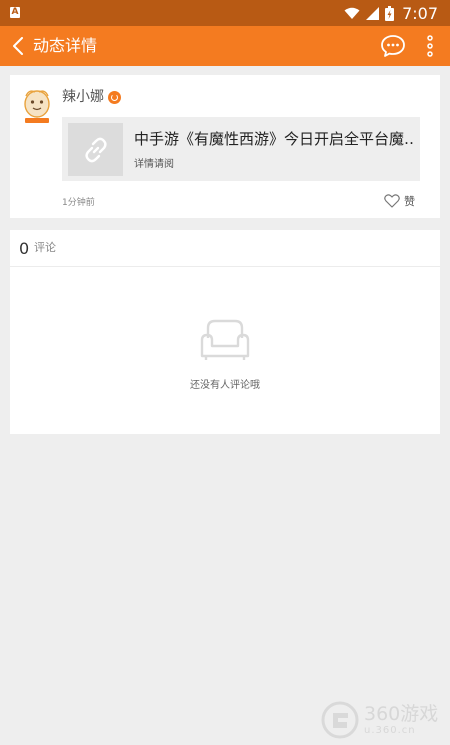 Image resolution: width=450 pixels, height=745 pixels. I want to click on comment-button, so click(393, 46).